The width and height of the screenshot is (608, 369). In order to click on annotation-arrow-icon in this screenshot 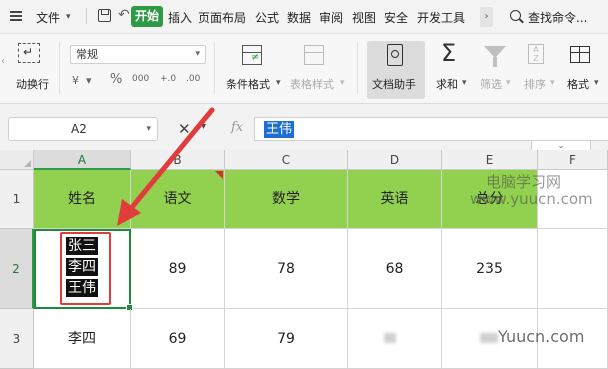, I will do `click(166, 166)`.